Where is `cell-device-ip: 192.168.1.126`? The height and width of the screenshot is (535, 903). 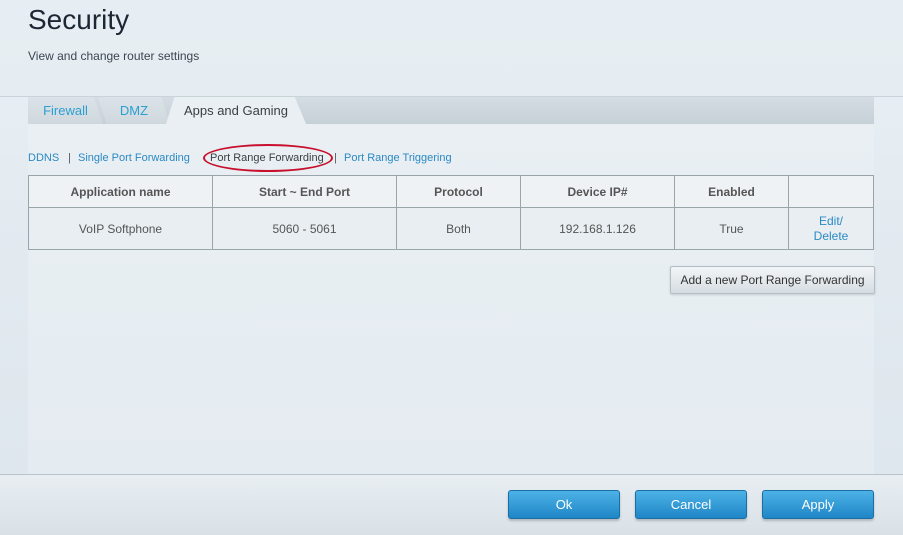
cell-device-ip: 192.168.1.126 is located at coordinates (597, 228).